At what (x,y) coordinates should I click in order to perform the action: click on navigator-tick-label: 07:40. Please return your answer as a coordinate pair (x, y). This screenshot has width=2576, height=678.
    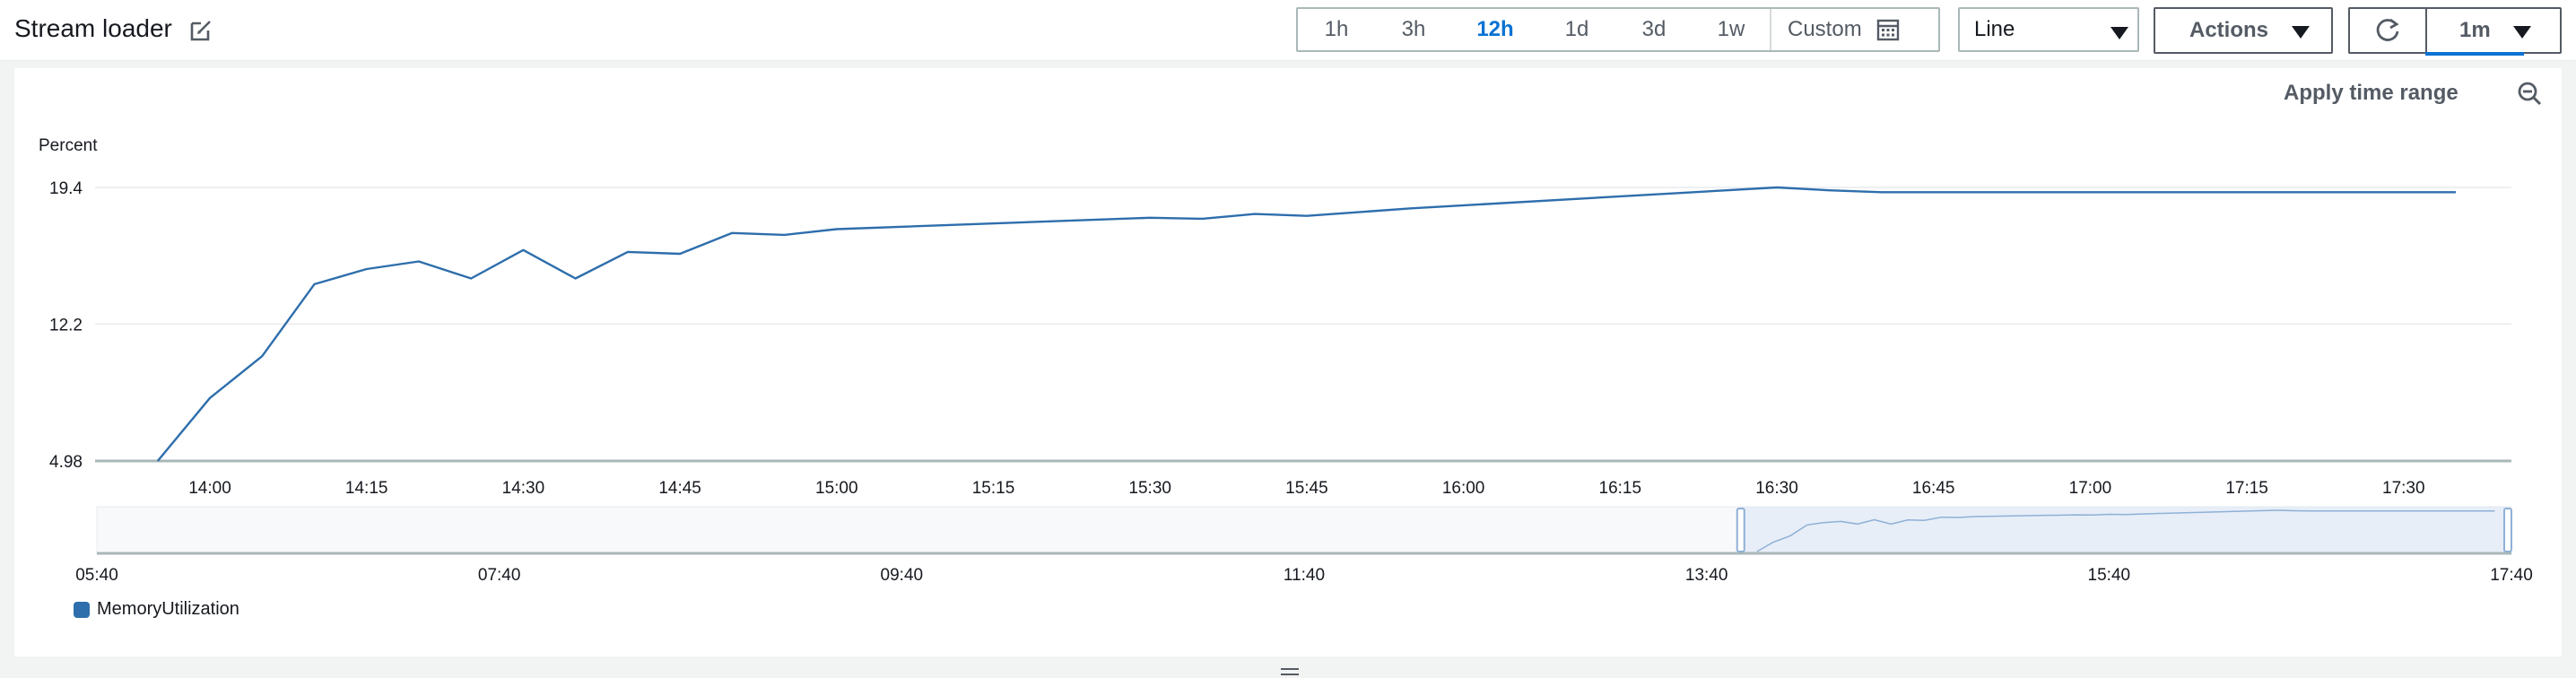
    Looking at the image, I should click on (499, 575).